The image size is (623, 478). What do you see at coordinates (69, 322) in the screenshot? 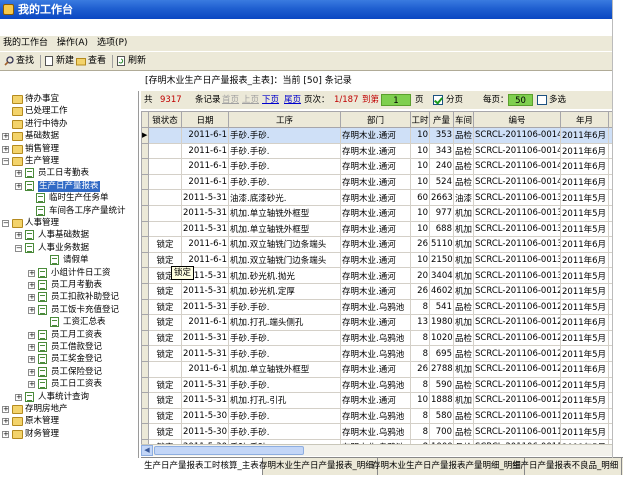
I see `tree-item: 工资汇总表` at bounding box center [69, 322].